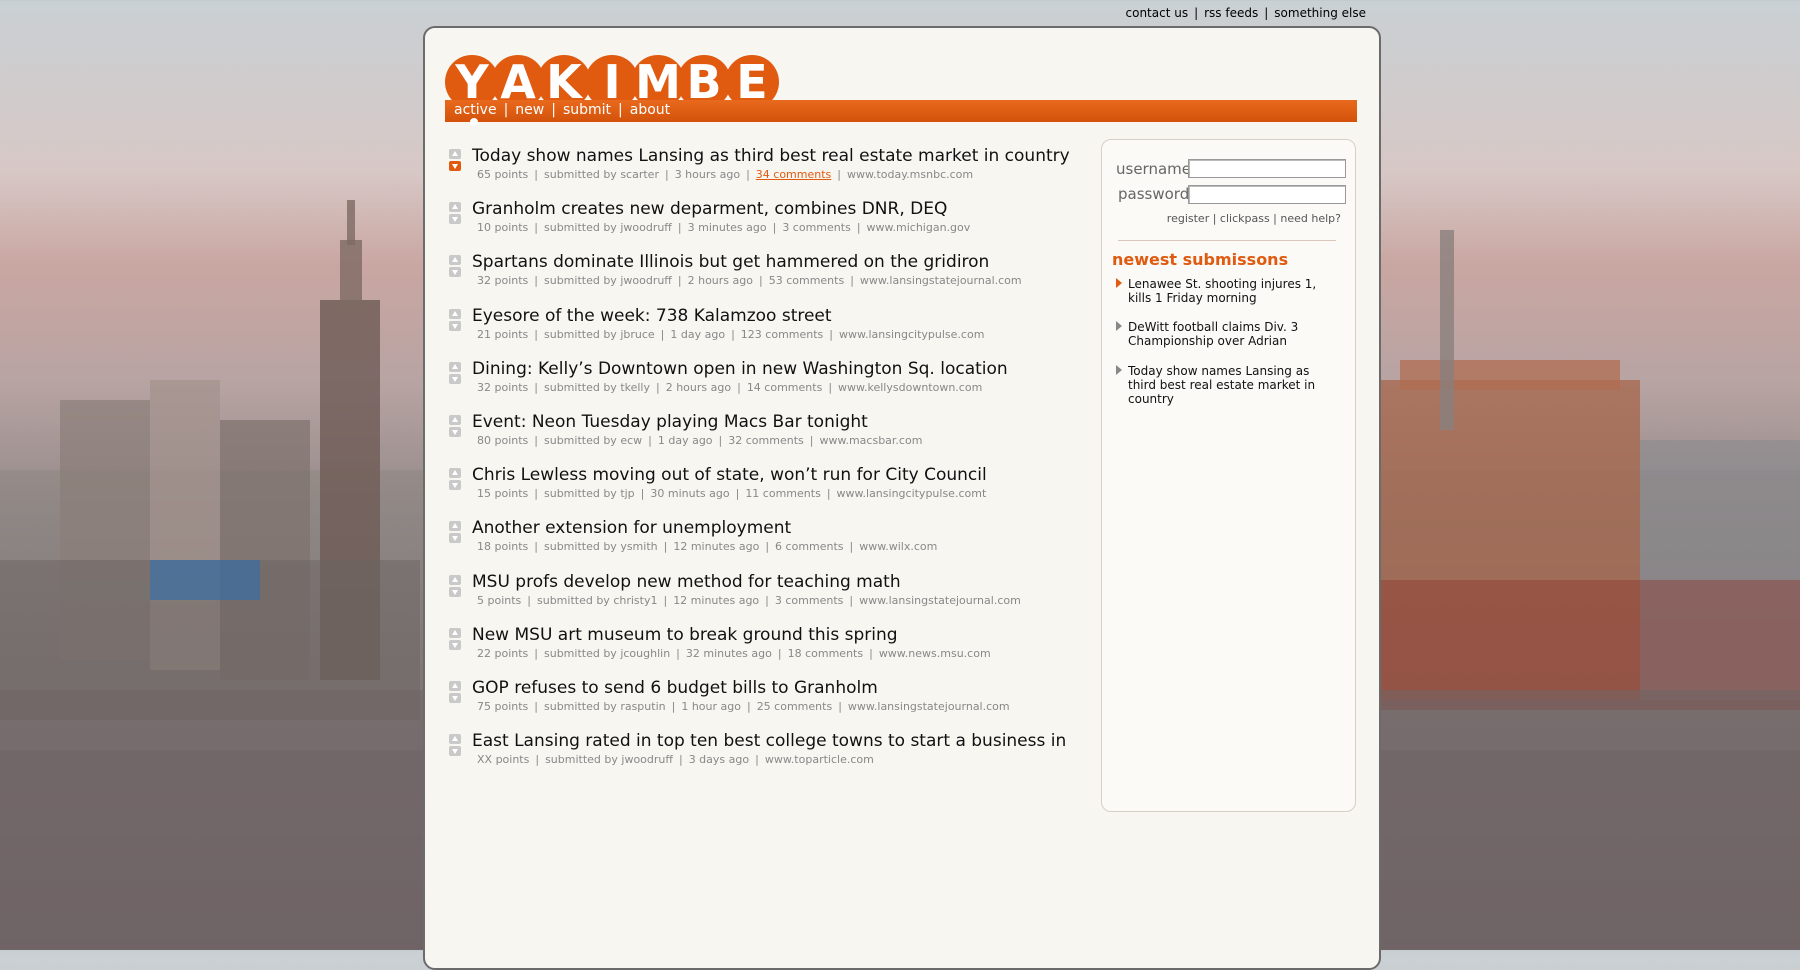 Image resolution: width=1800 pixels, height=970 pixels. Describe the element at coordinates (795, 706) in the screenshot. I see `story-comments: 25 comments` at that location.